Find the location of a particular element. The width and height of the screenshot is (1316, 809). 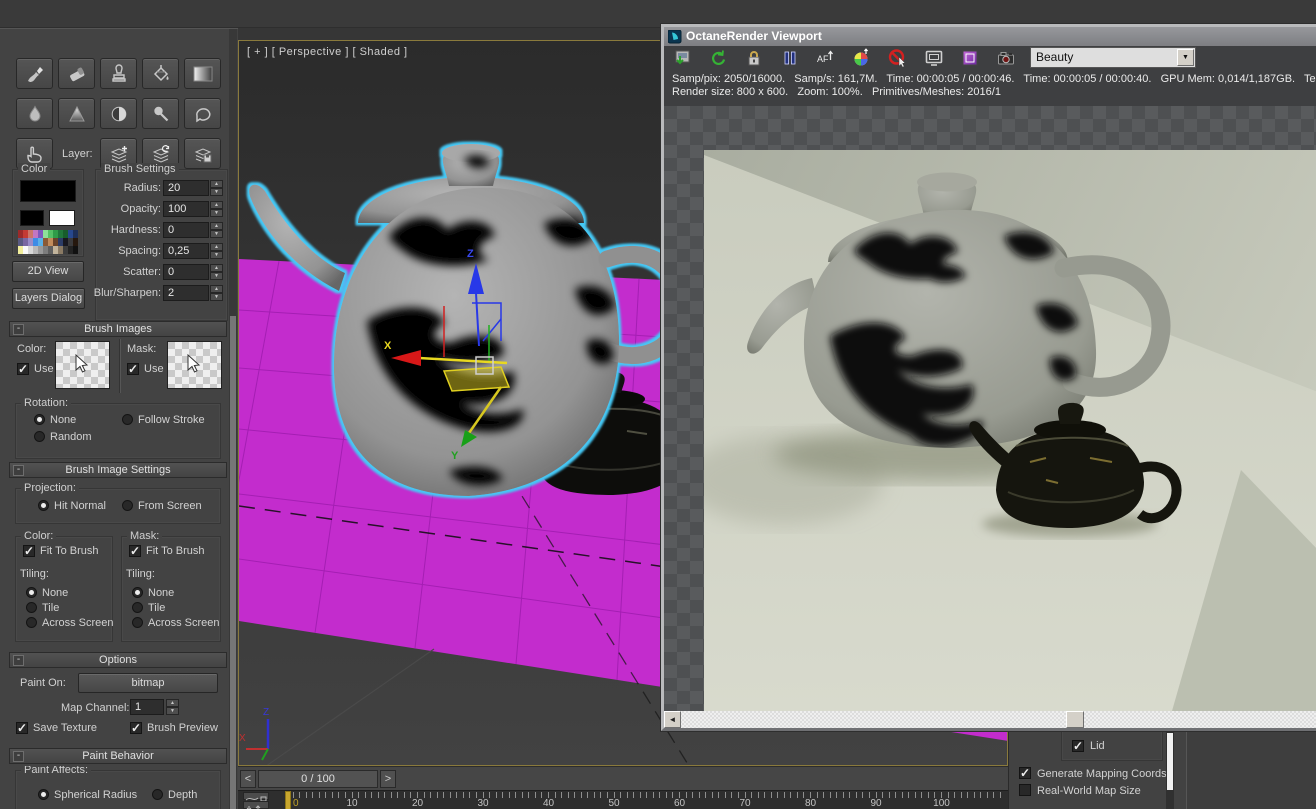

octane-hscrollbar: ◄ is located at coordinates (990, 719).